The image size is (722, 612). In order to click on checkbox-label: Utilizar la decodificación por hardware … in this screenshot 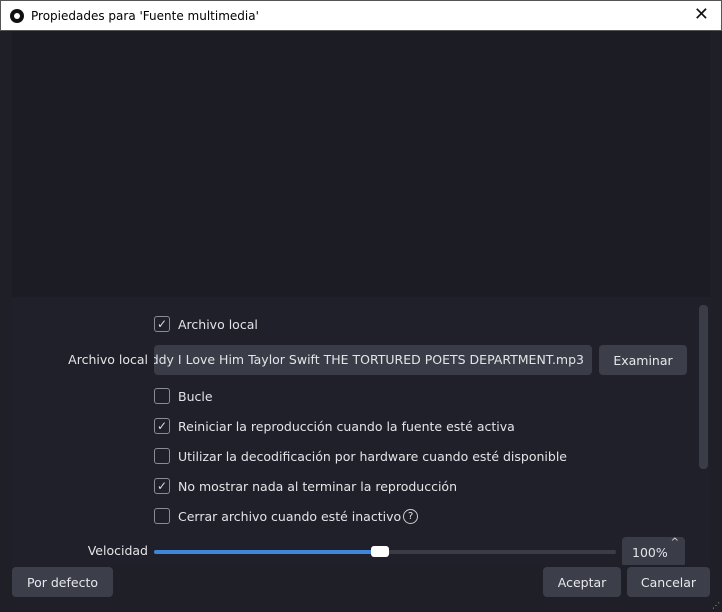, I will do `click(372, 456)`.